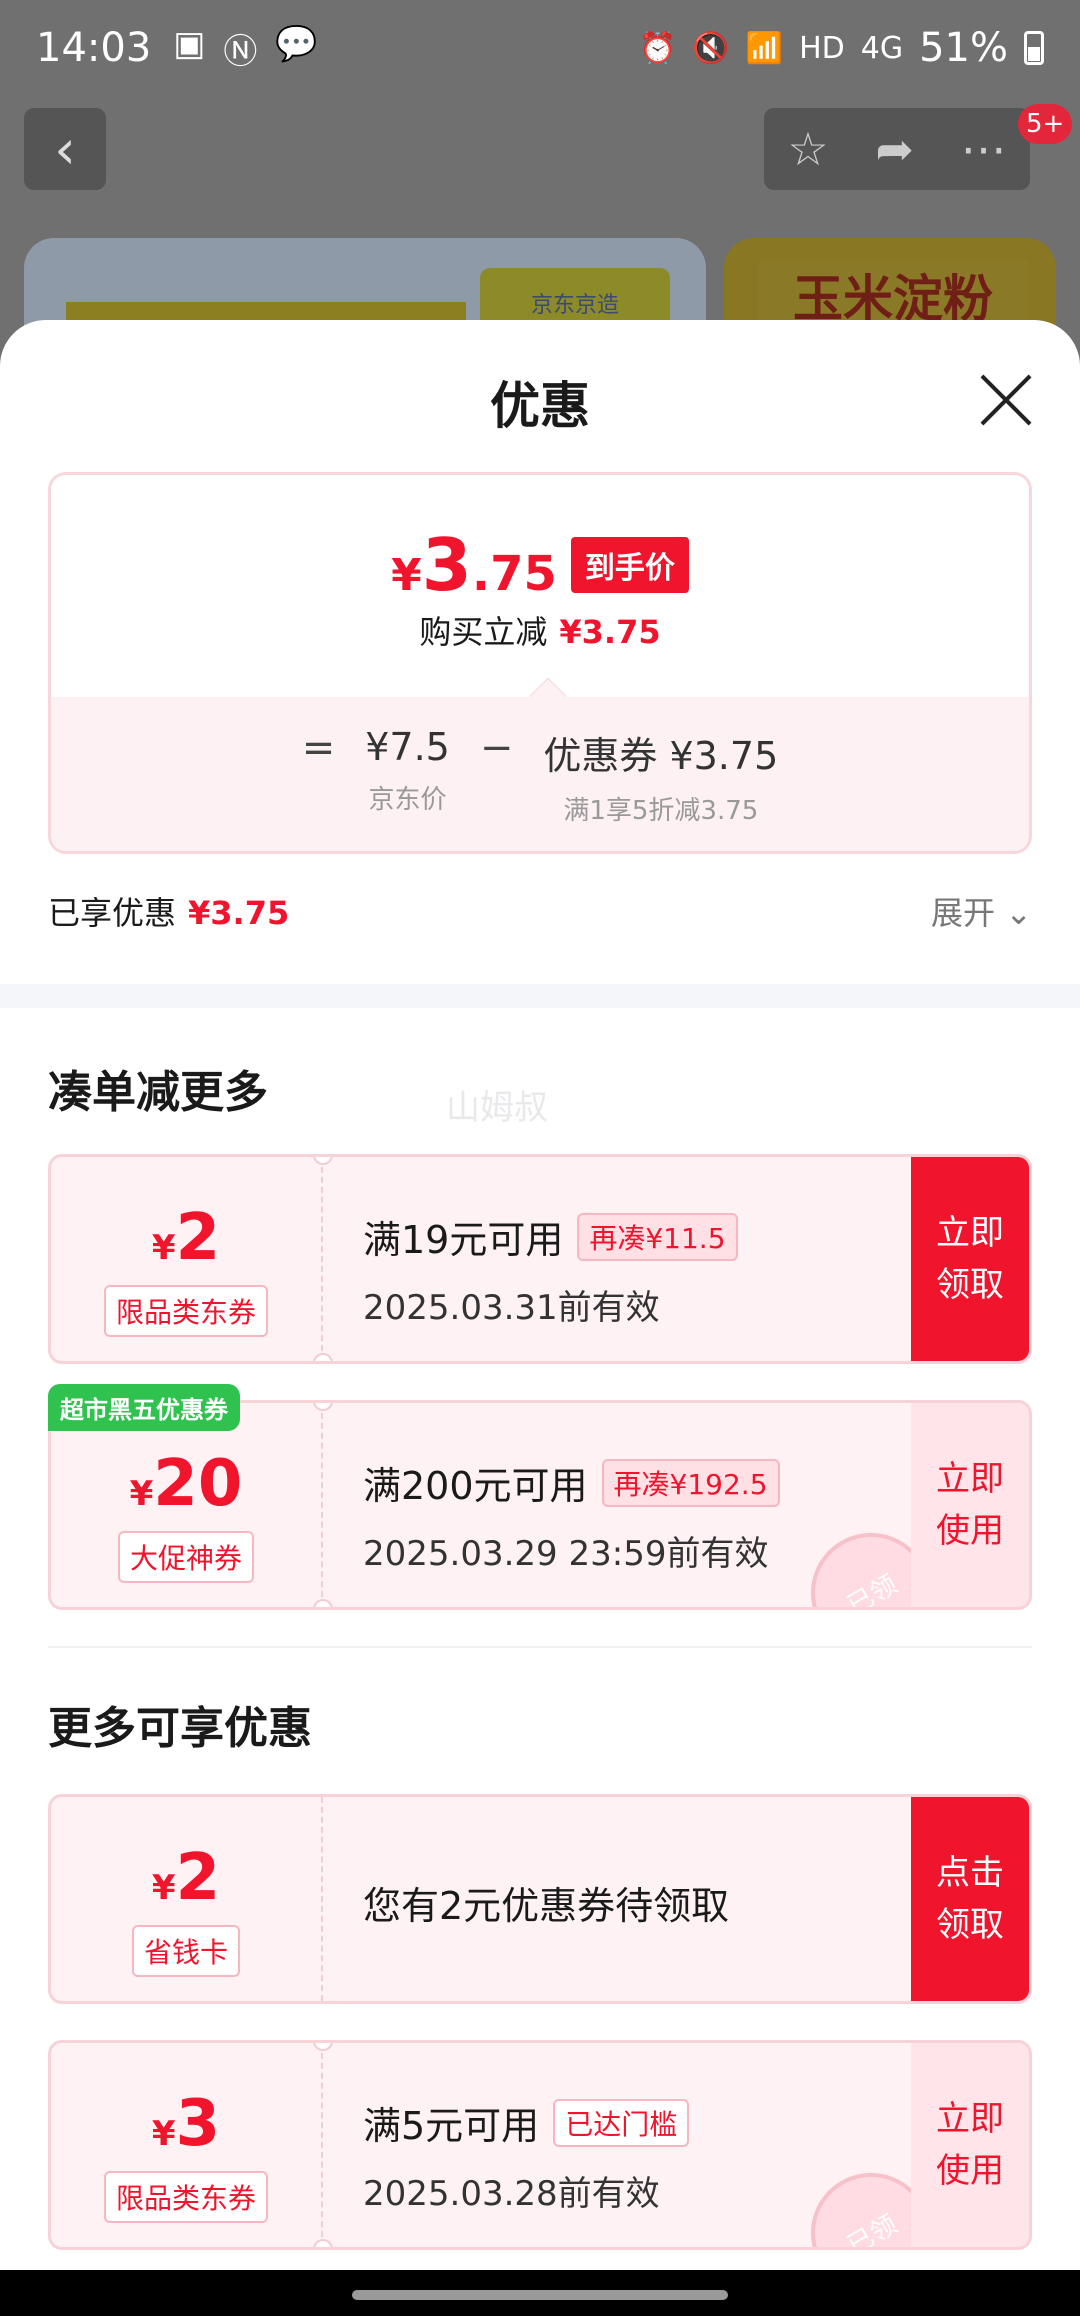 The width and height of the screenshot is (1080, 2316). Describe the element at coordinates (984, 149) in the screenshot. I see `more-icon: ⋯` at that location.